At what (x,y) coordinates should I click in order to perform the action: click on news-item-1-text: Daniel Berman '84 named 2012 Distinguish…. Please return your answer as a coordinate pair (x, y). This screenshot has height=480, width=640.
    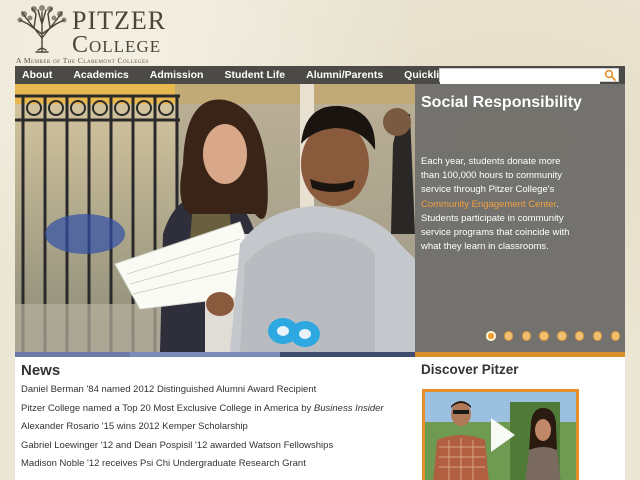
    Looking at the image, I should click on (169, 389).